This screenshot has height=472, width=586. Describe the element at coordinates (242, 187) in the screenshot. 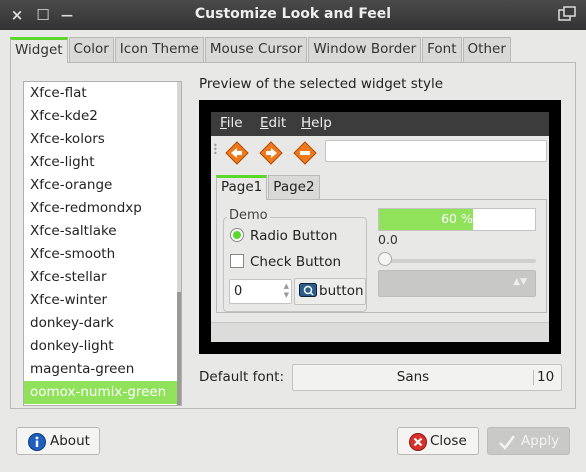

I see `preview-tab-page1: Page1` at that location.